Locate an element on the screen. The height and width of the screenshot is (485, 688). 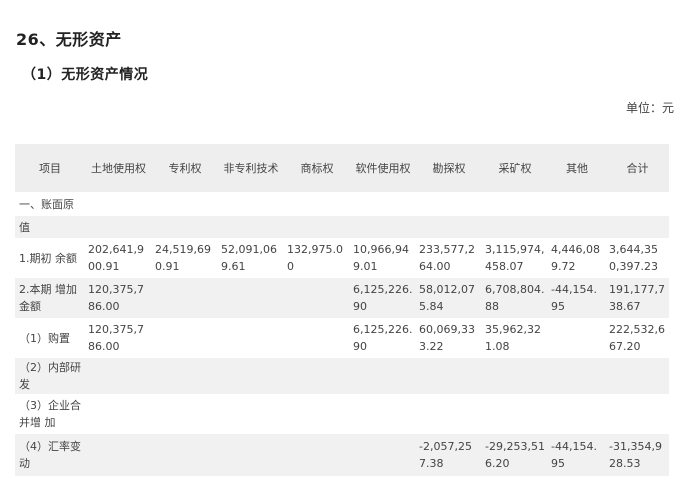
column-header: 勘探权 is located at coordinates (449, 168).